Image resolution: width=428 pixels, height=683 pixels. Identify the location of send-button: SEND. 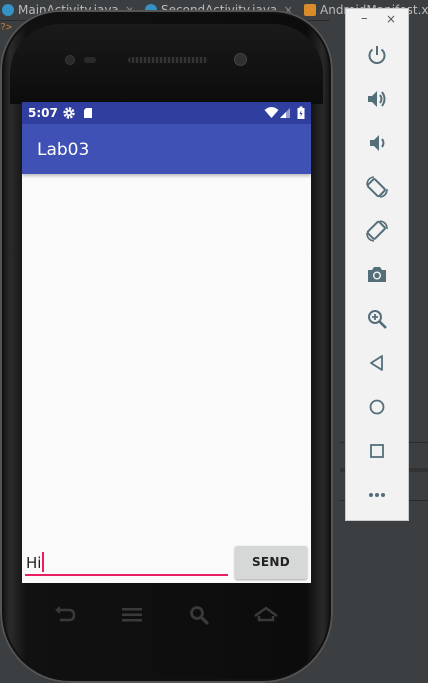
(271, 562).